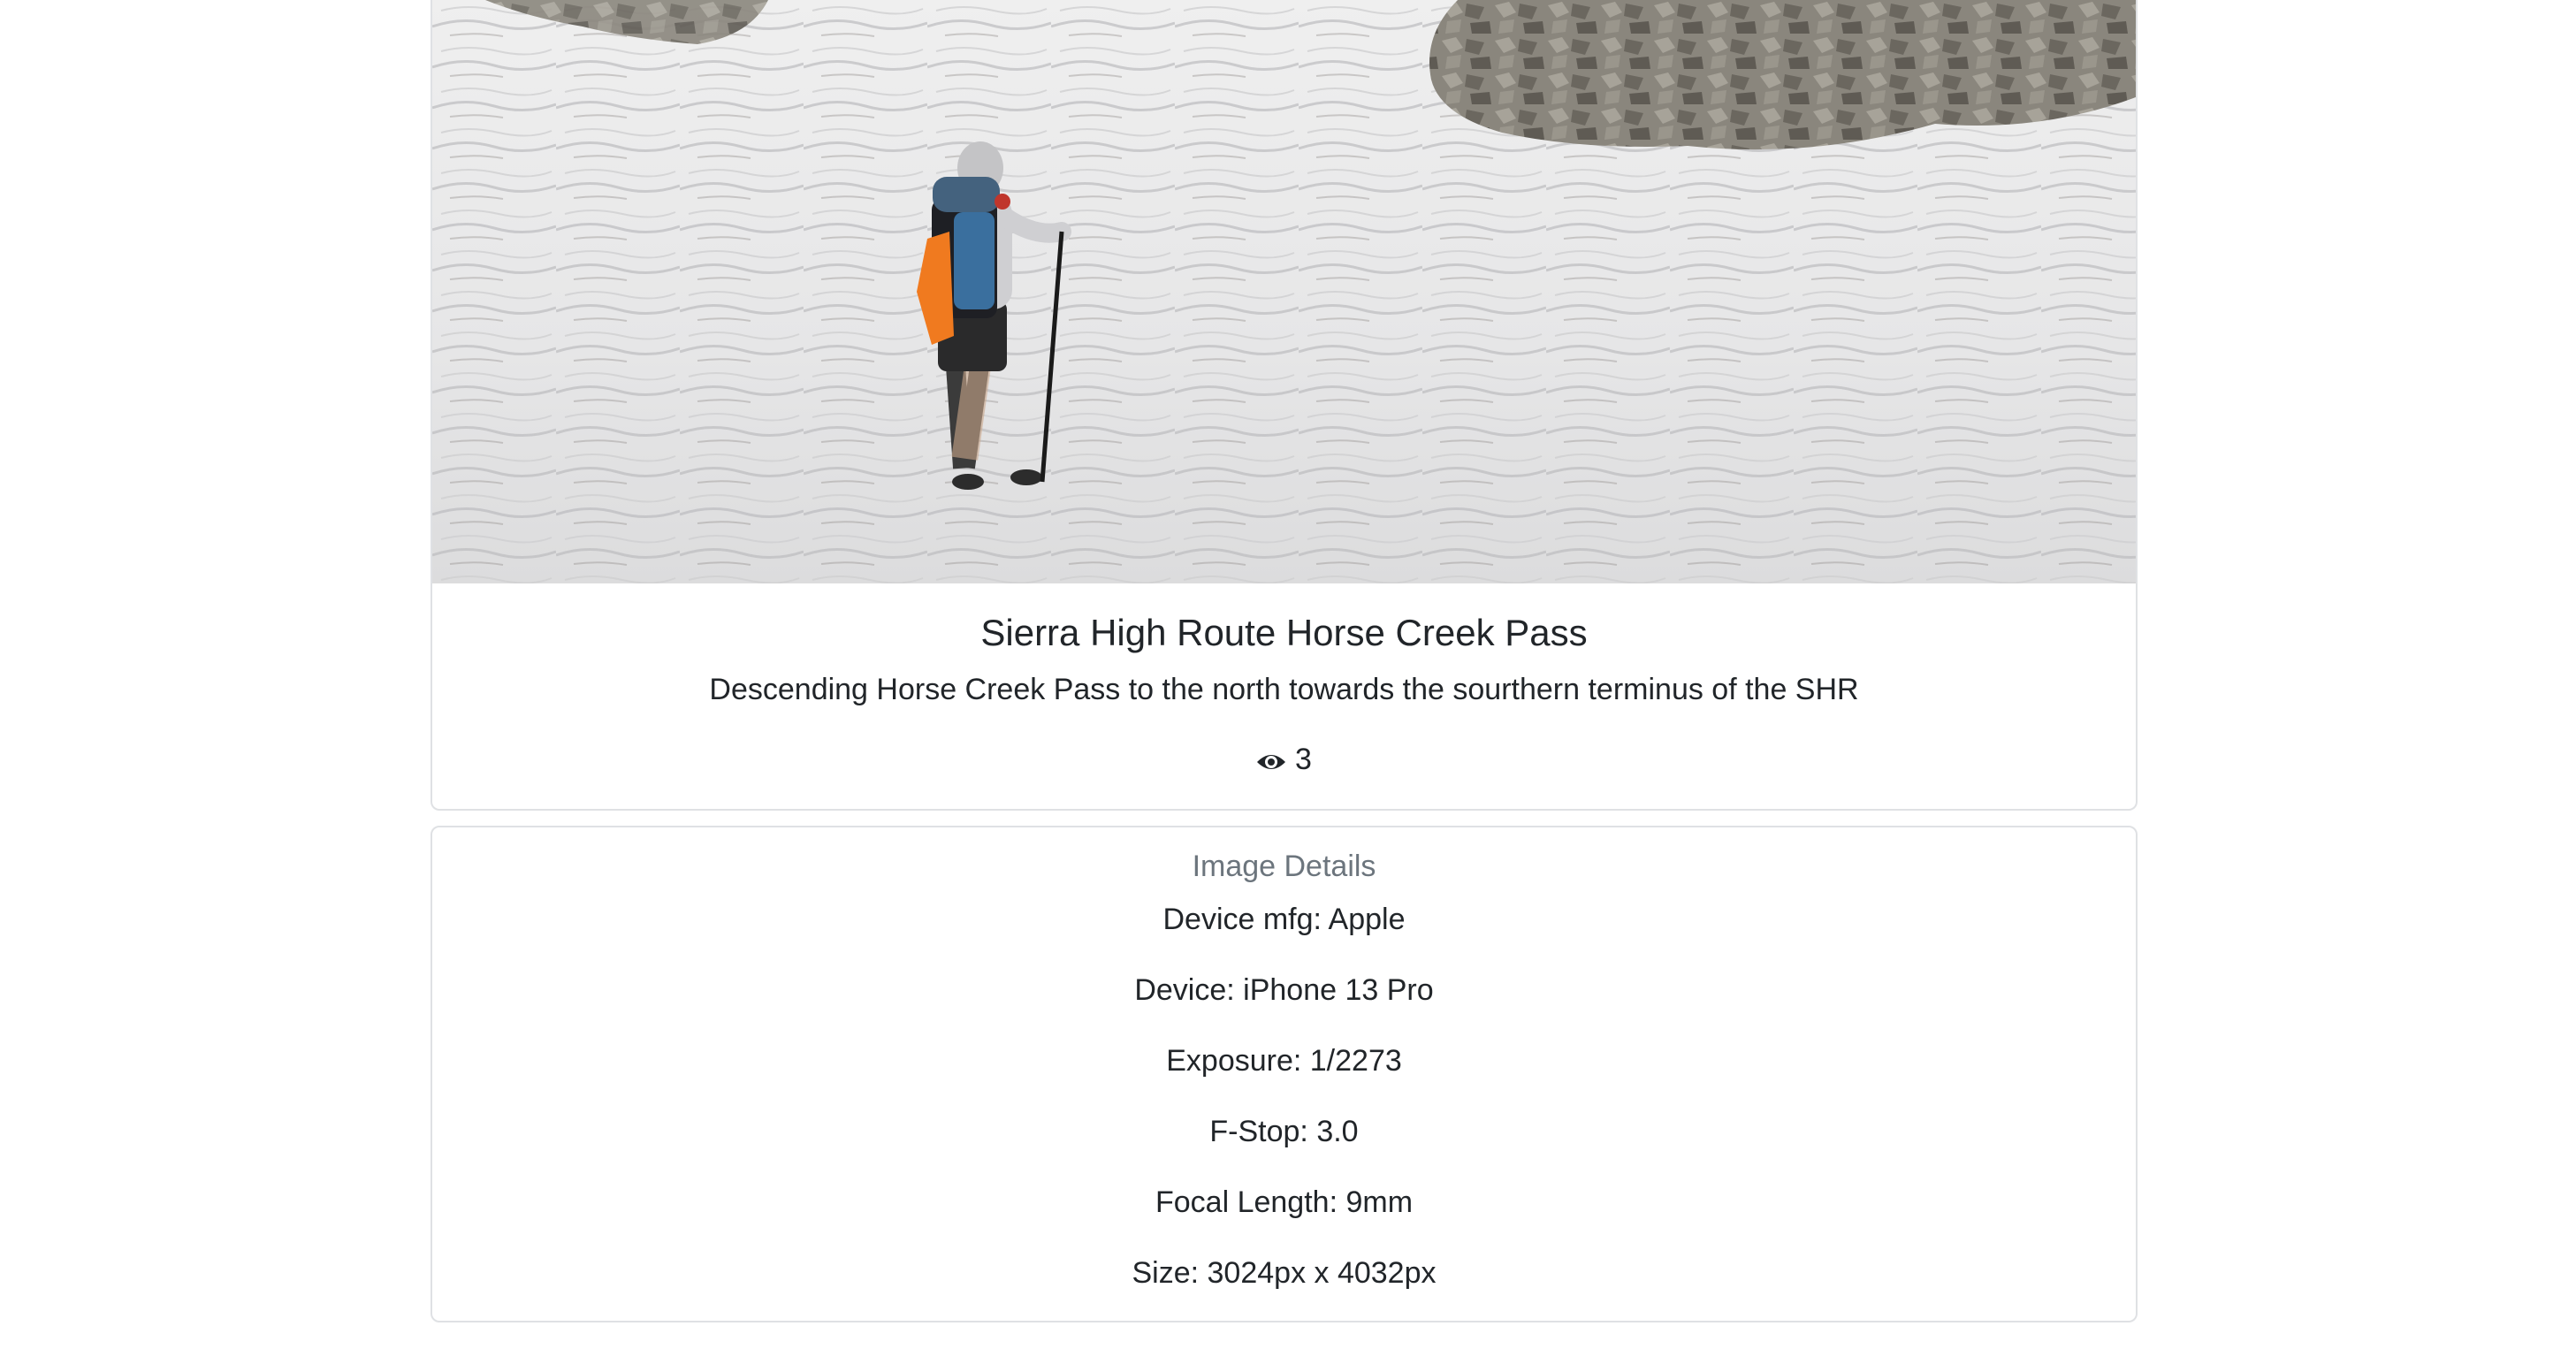 The height and width of the screenshot is (1349, 2576). I want to click on view-count: 3, so click(1284, 759).